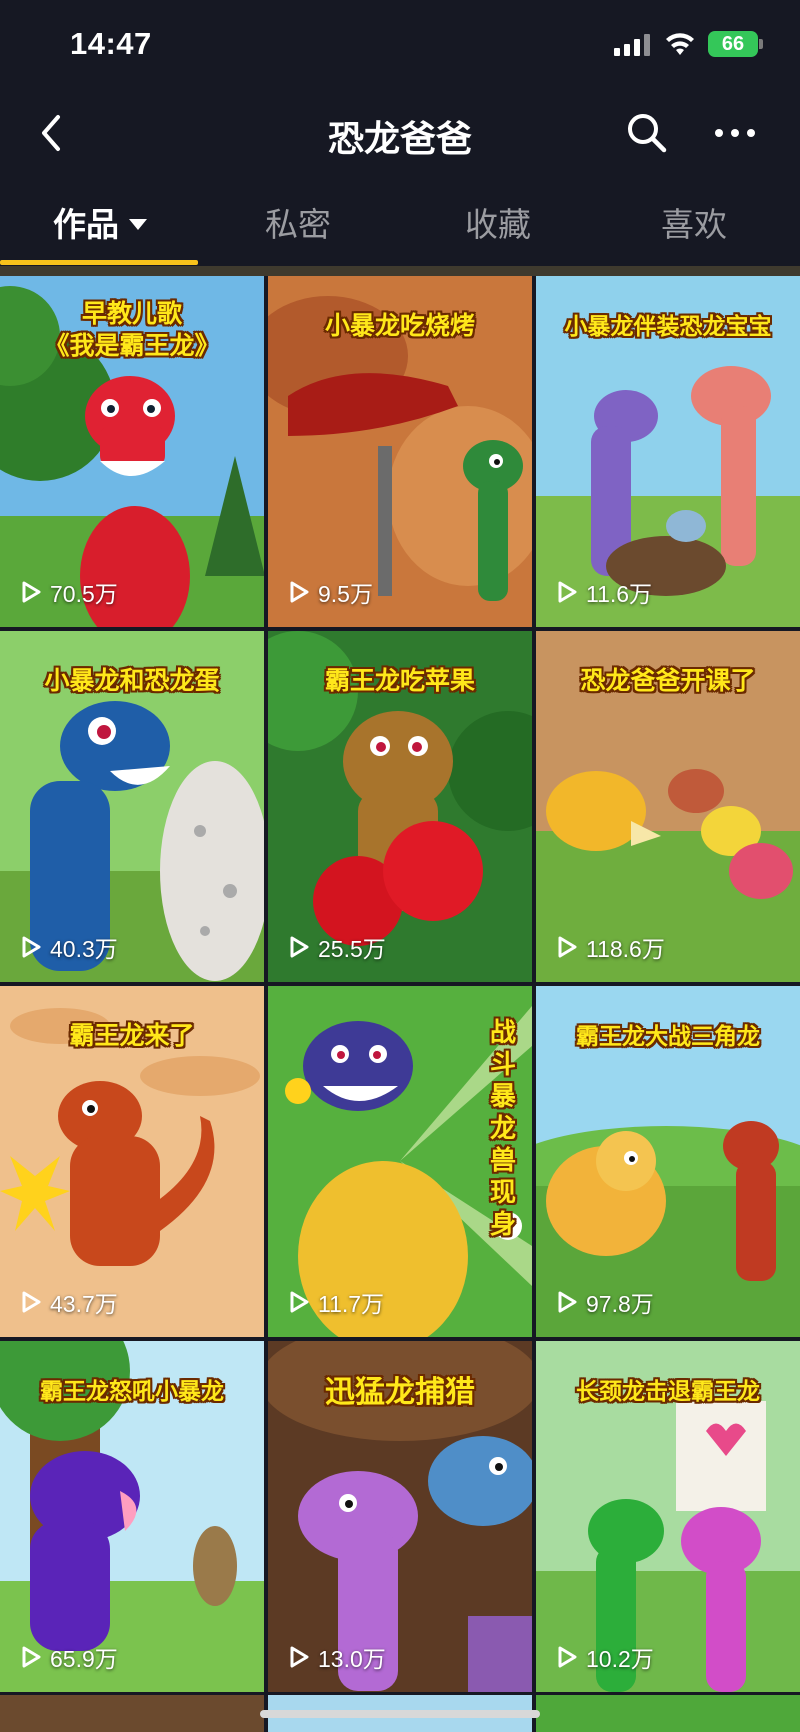 This screenshot has width=800, height=1732. What do you see at coordinates (400, 451) in the screenshot?
I see `video-card: 小暴龙吃烧烤 9.5万` at bounding box center [400, 451].